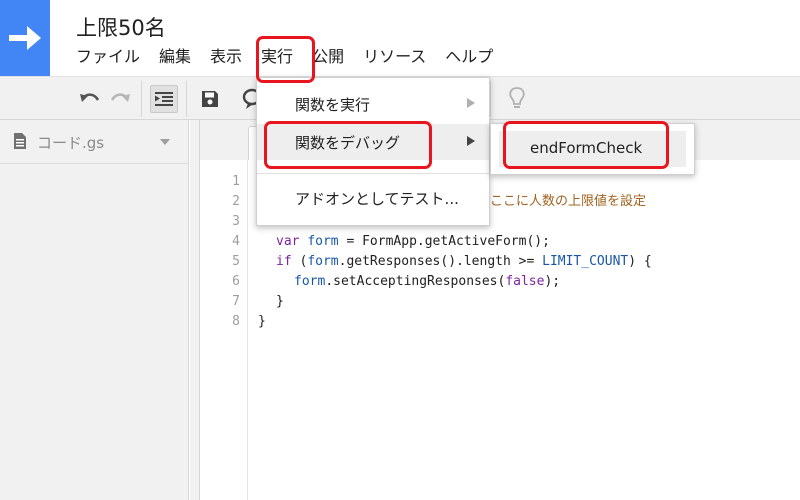 The height and width of the screenshot is (500, 800). I want to click on indent-icon, so click(164, 99).